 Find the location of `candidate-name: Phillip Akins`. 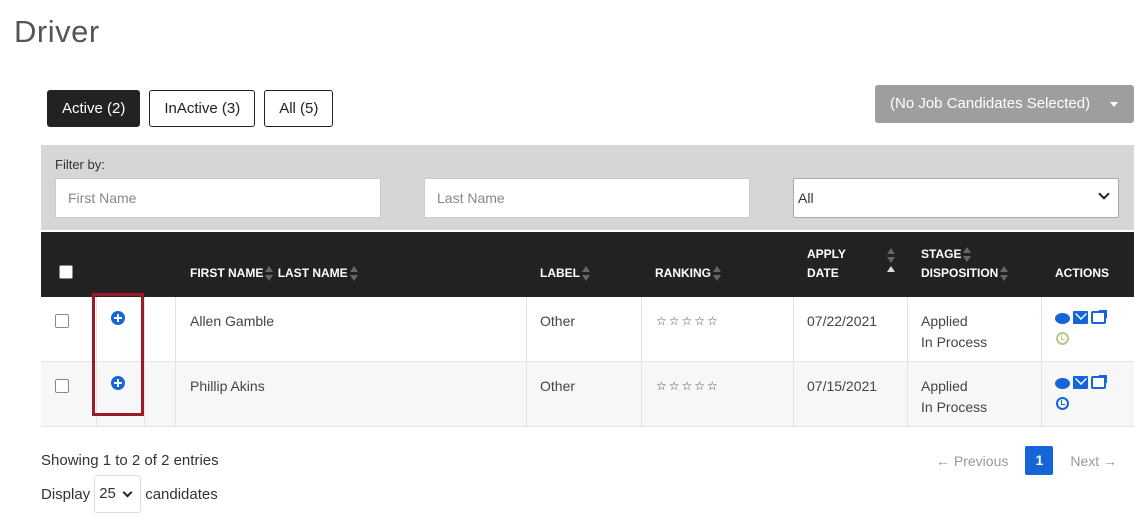

candidate-name: Phillip Akins is located at coordinates (227, 386).